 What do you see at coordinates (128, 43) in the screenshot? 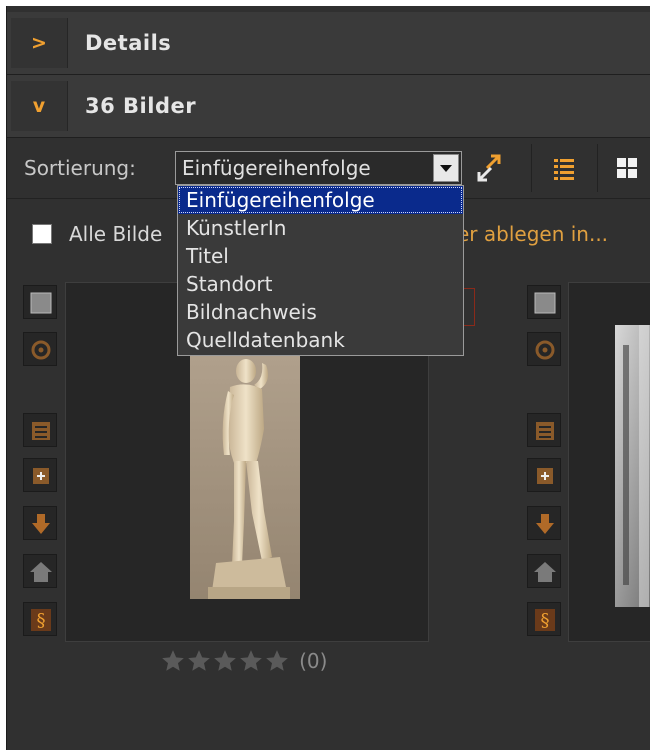
I see `details-title: Details` at bounding box center [128, 43].